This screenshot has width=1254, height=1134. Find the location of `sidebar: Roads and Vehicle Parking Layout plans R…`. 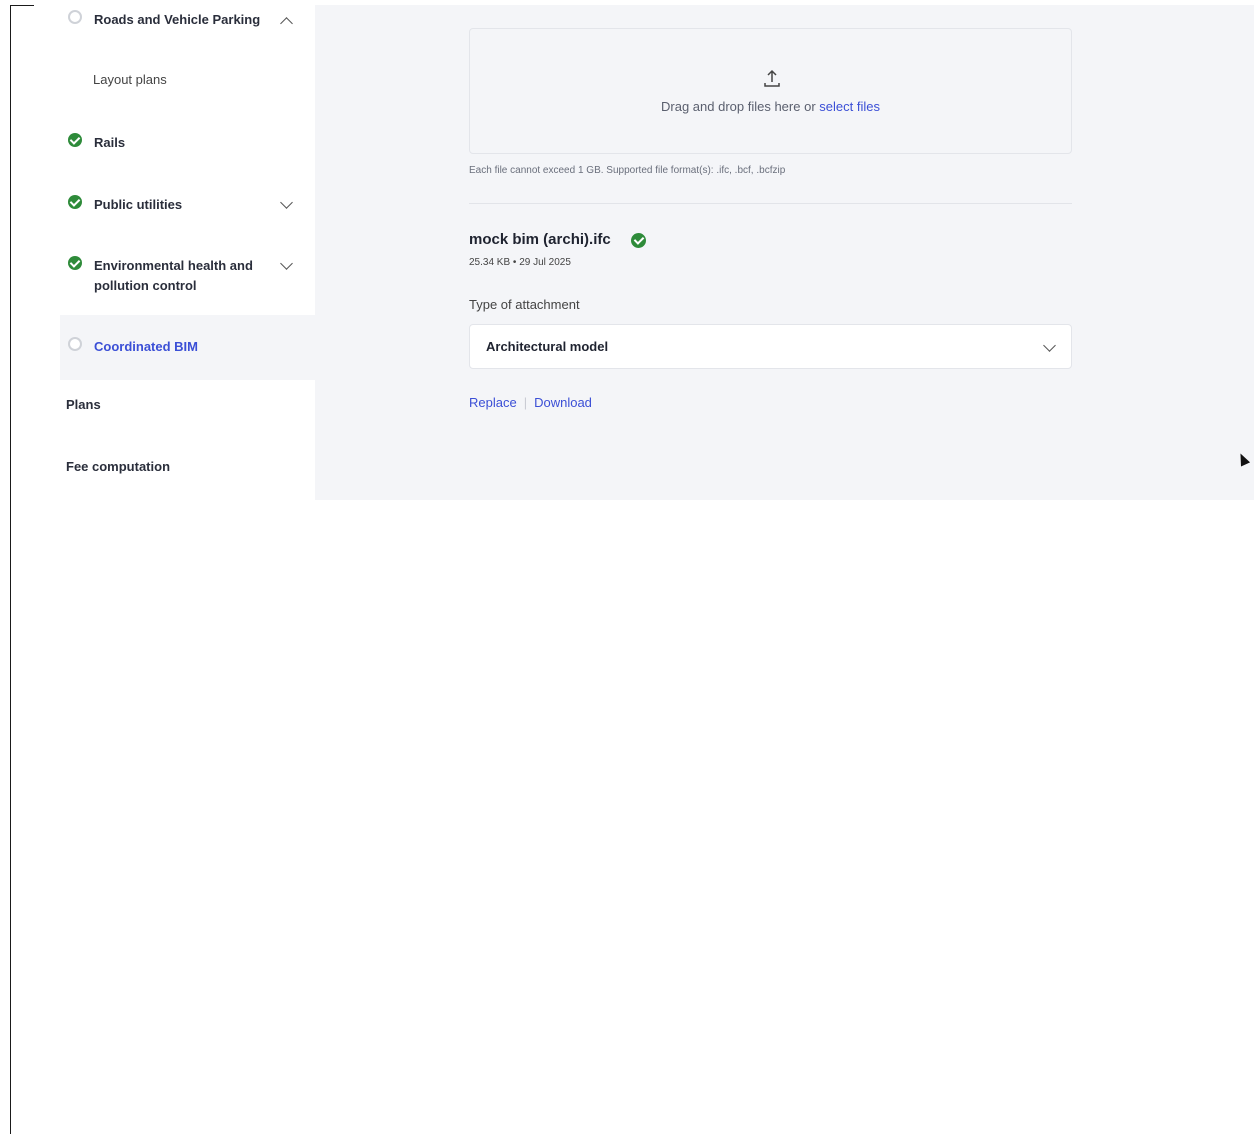

sidebar: Roads and Vehicle Parking Layout plans R… is located at coordinates (187, 252).